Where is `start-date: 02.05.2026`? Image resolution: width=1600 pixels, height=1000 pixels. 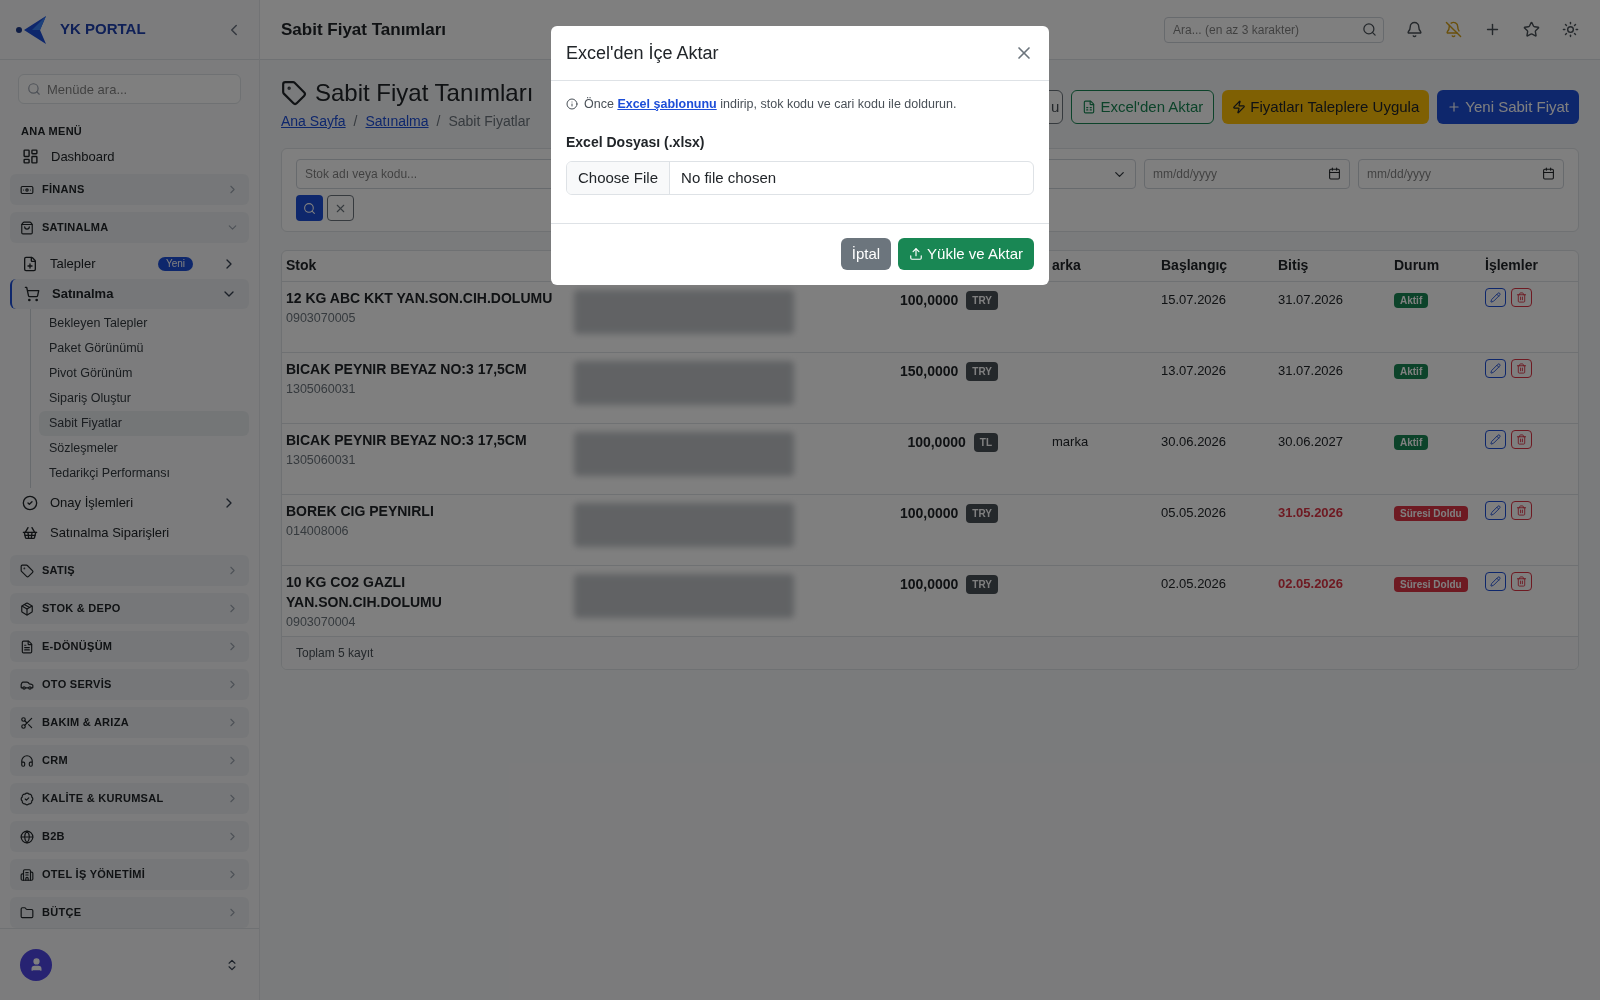
start-date: 02.05.2026 is located at coordinates (1194, 583).